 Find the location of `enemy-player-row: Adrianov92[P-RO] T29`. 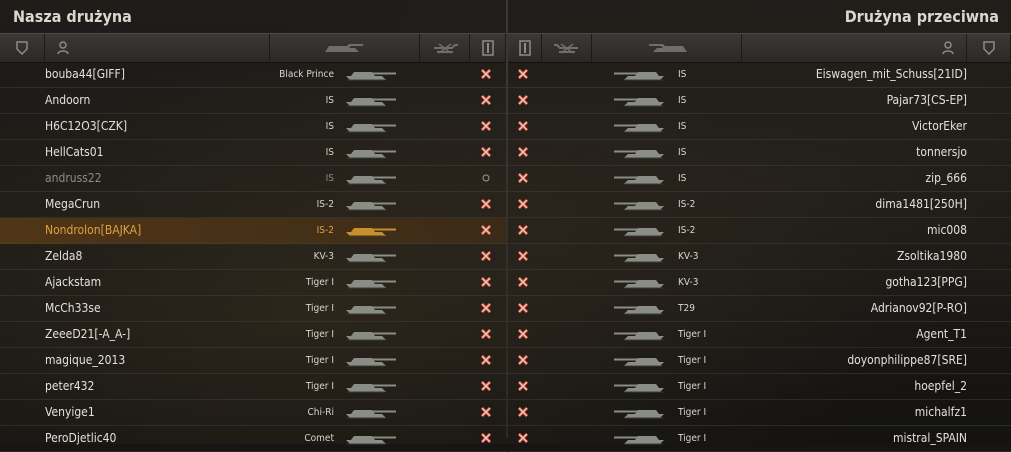

enemy-player-row: Adrianov92[P-RO] T29 is located at coordinates (759, 309).